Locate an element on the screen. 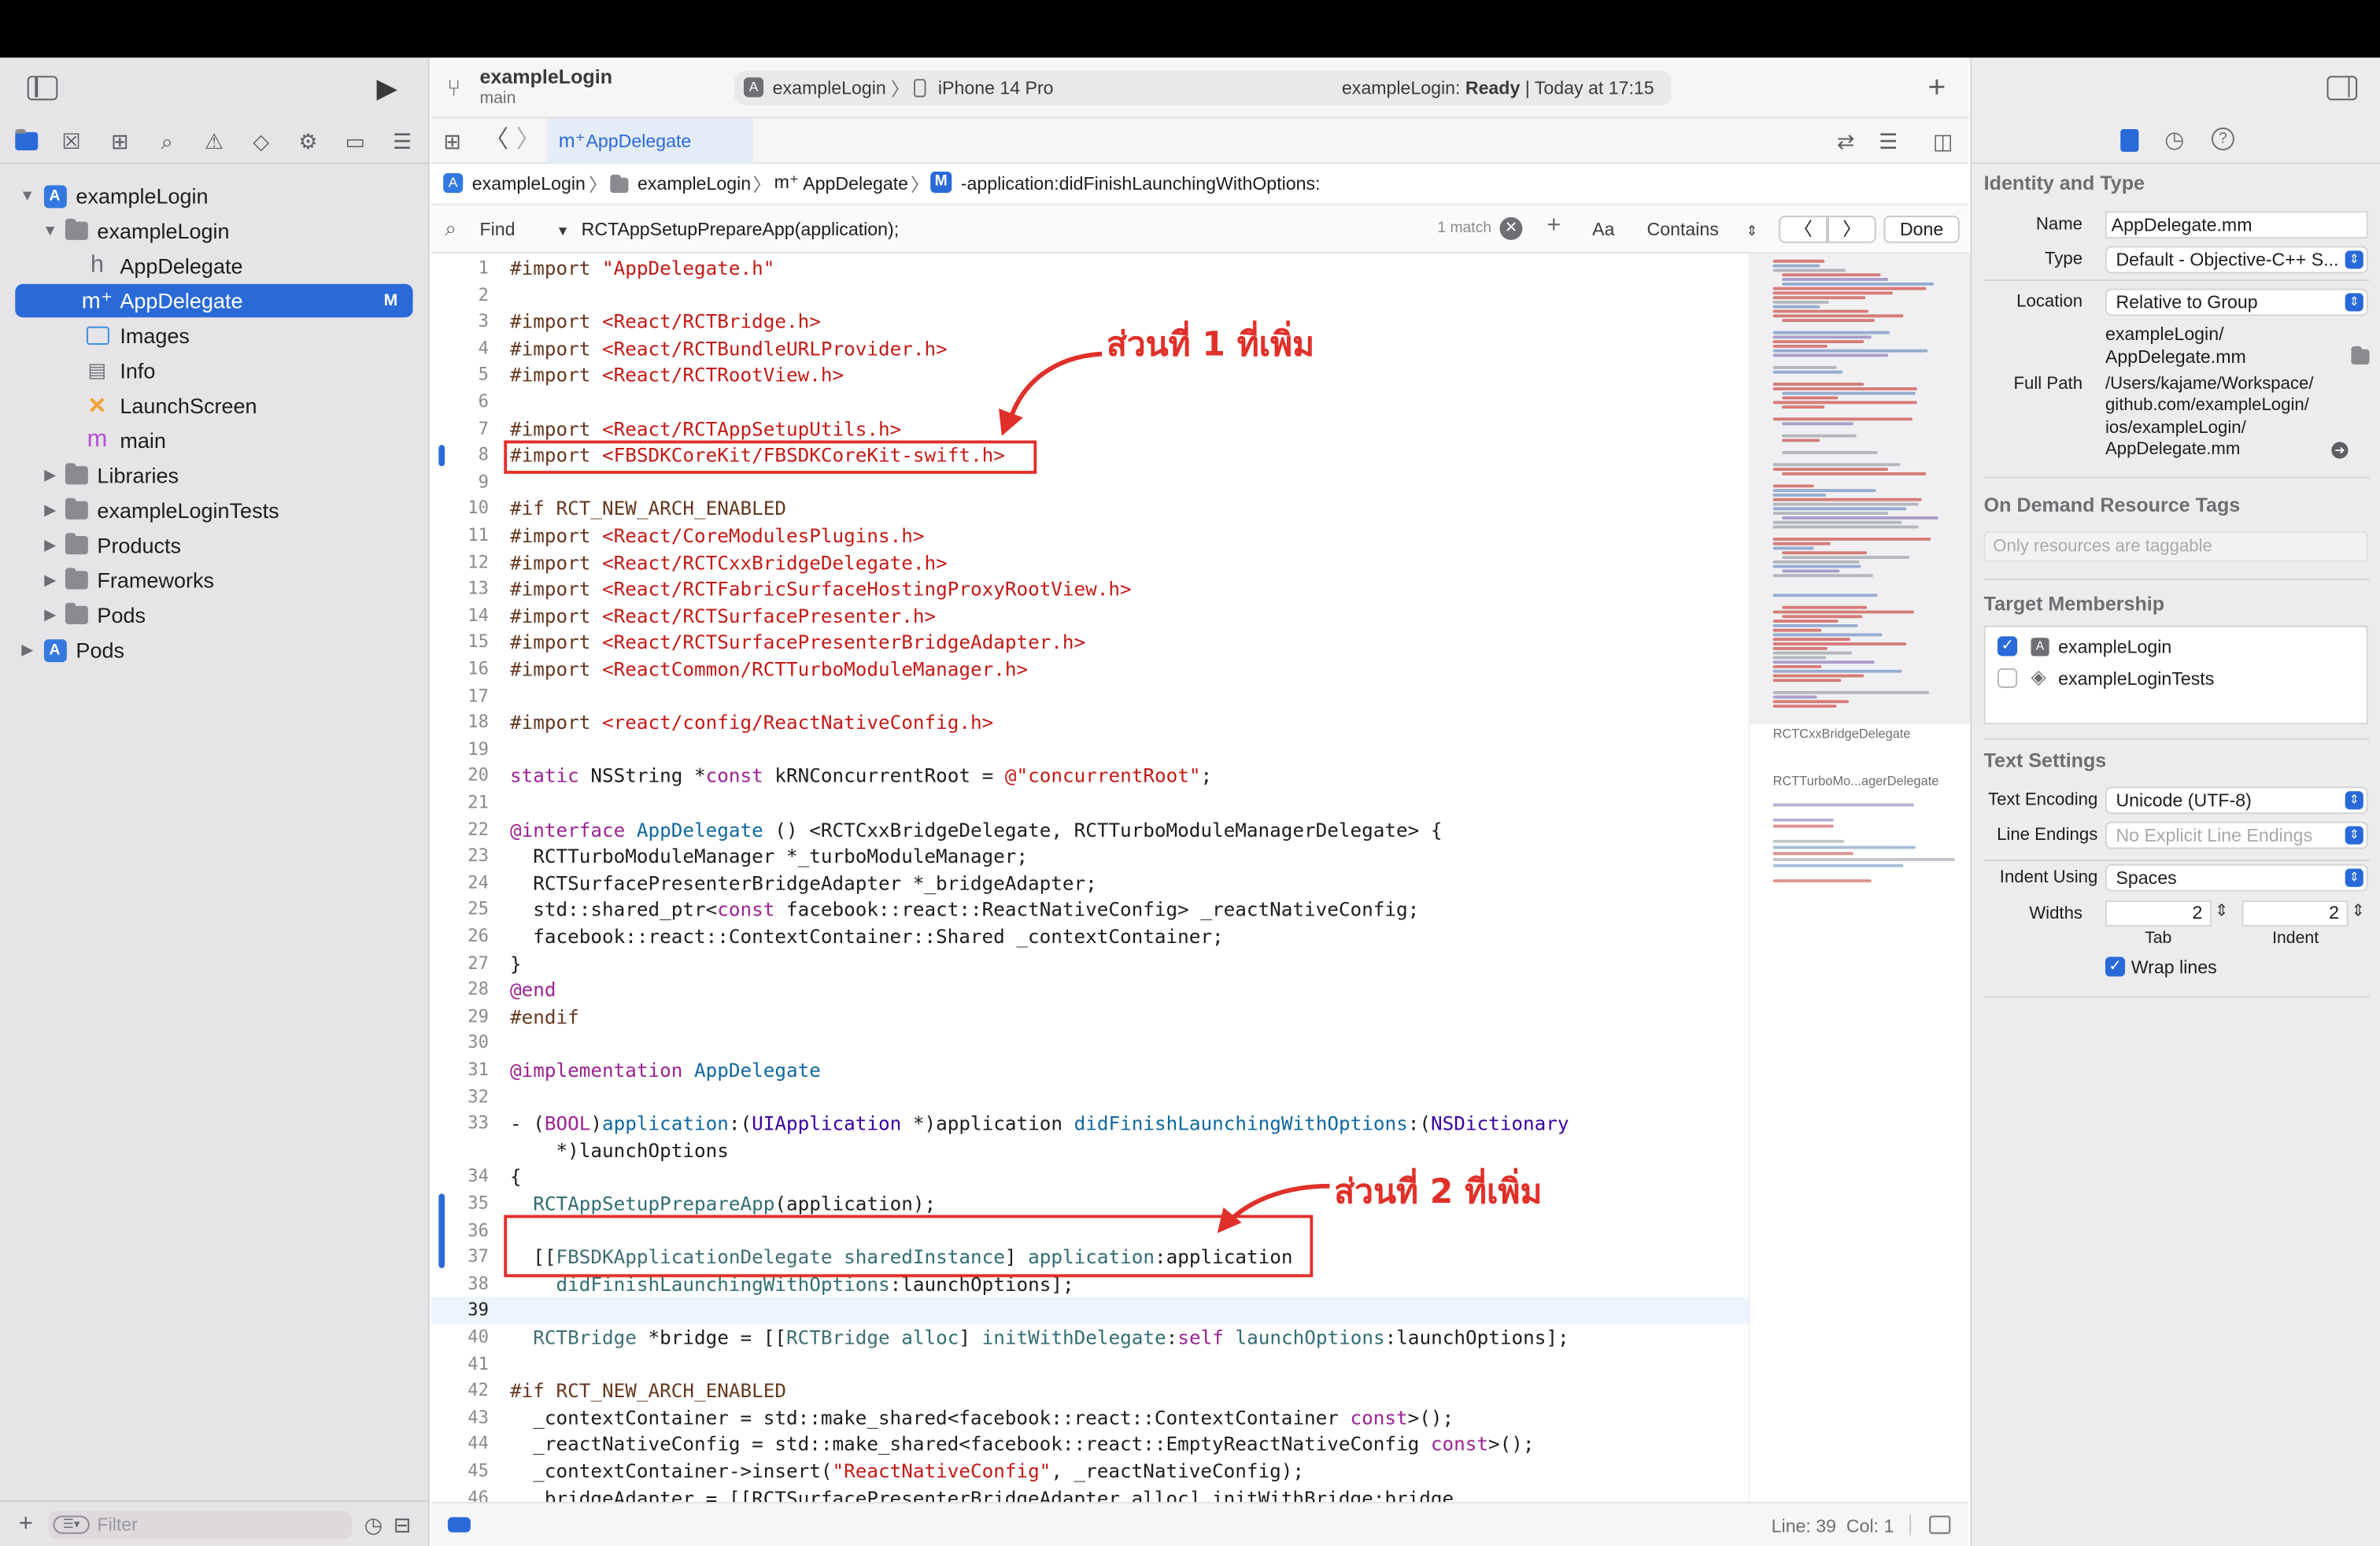 The height and width of the screenshot is (1546, 2380). tree-item-pods-project: ▶ A Pods is located at coordinates (213, 650).